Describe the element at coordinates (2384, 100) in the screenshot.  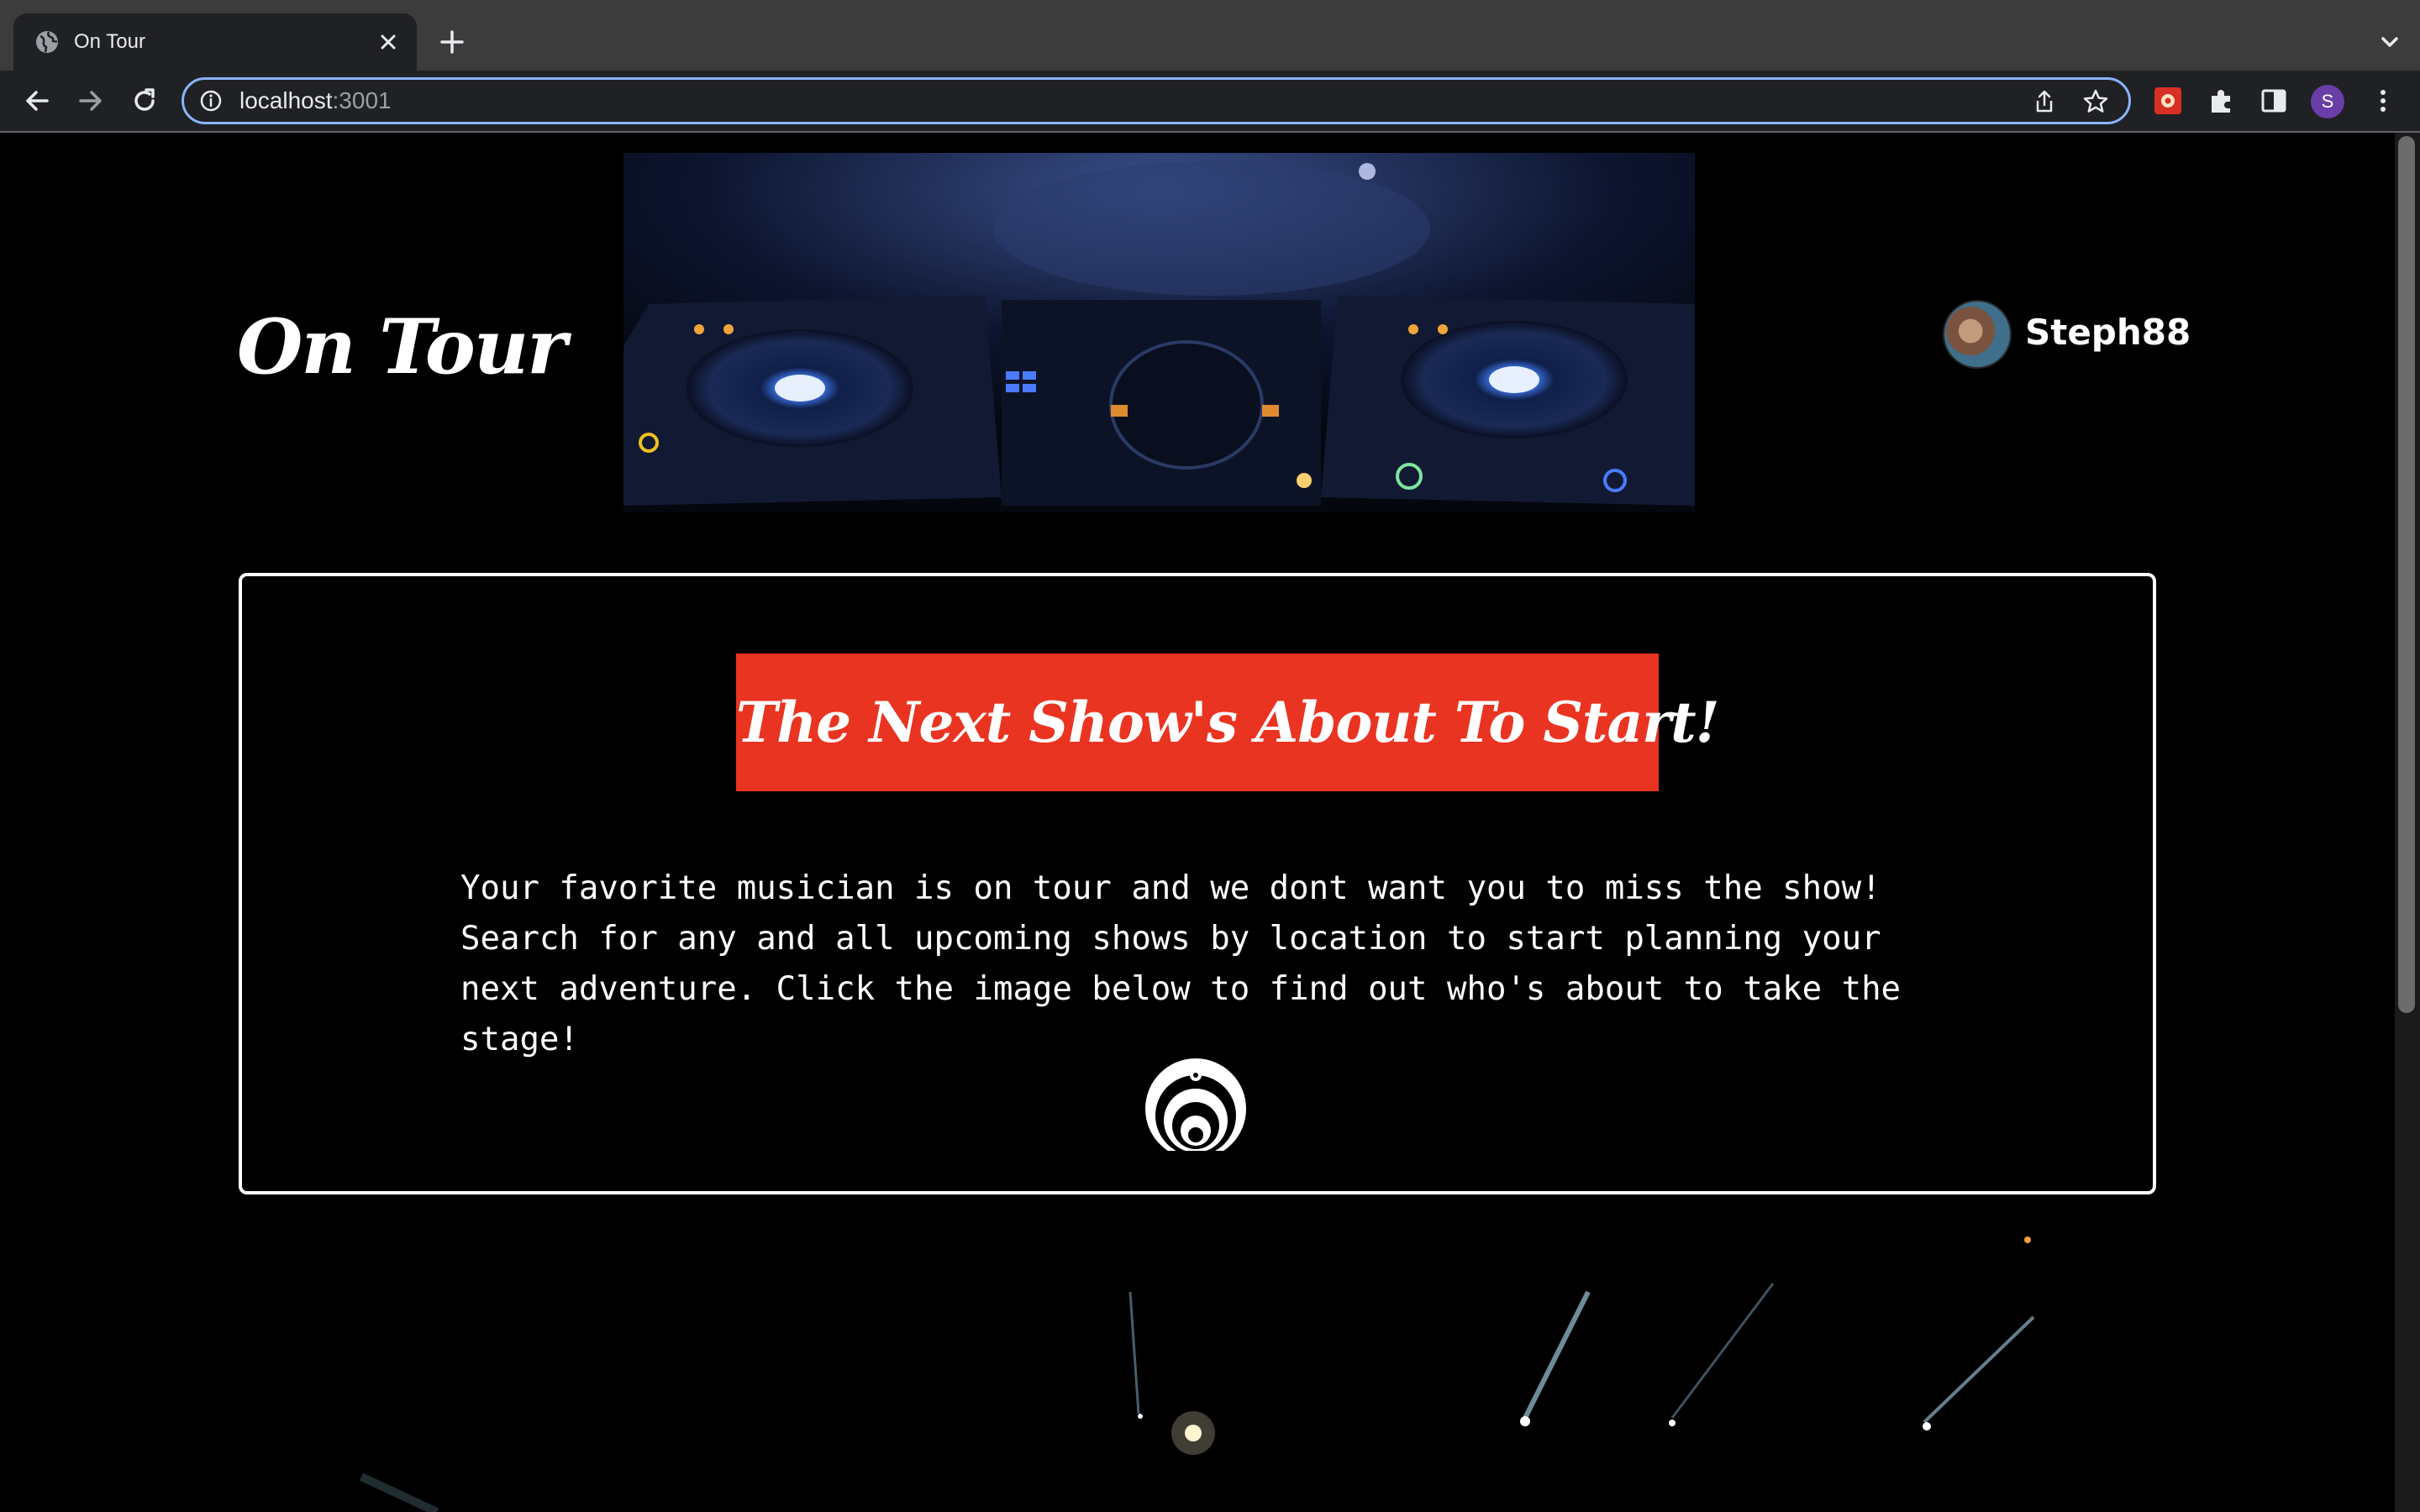
I see `kebab-menu-icon` at that location.